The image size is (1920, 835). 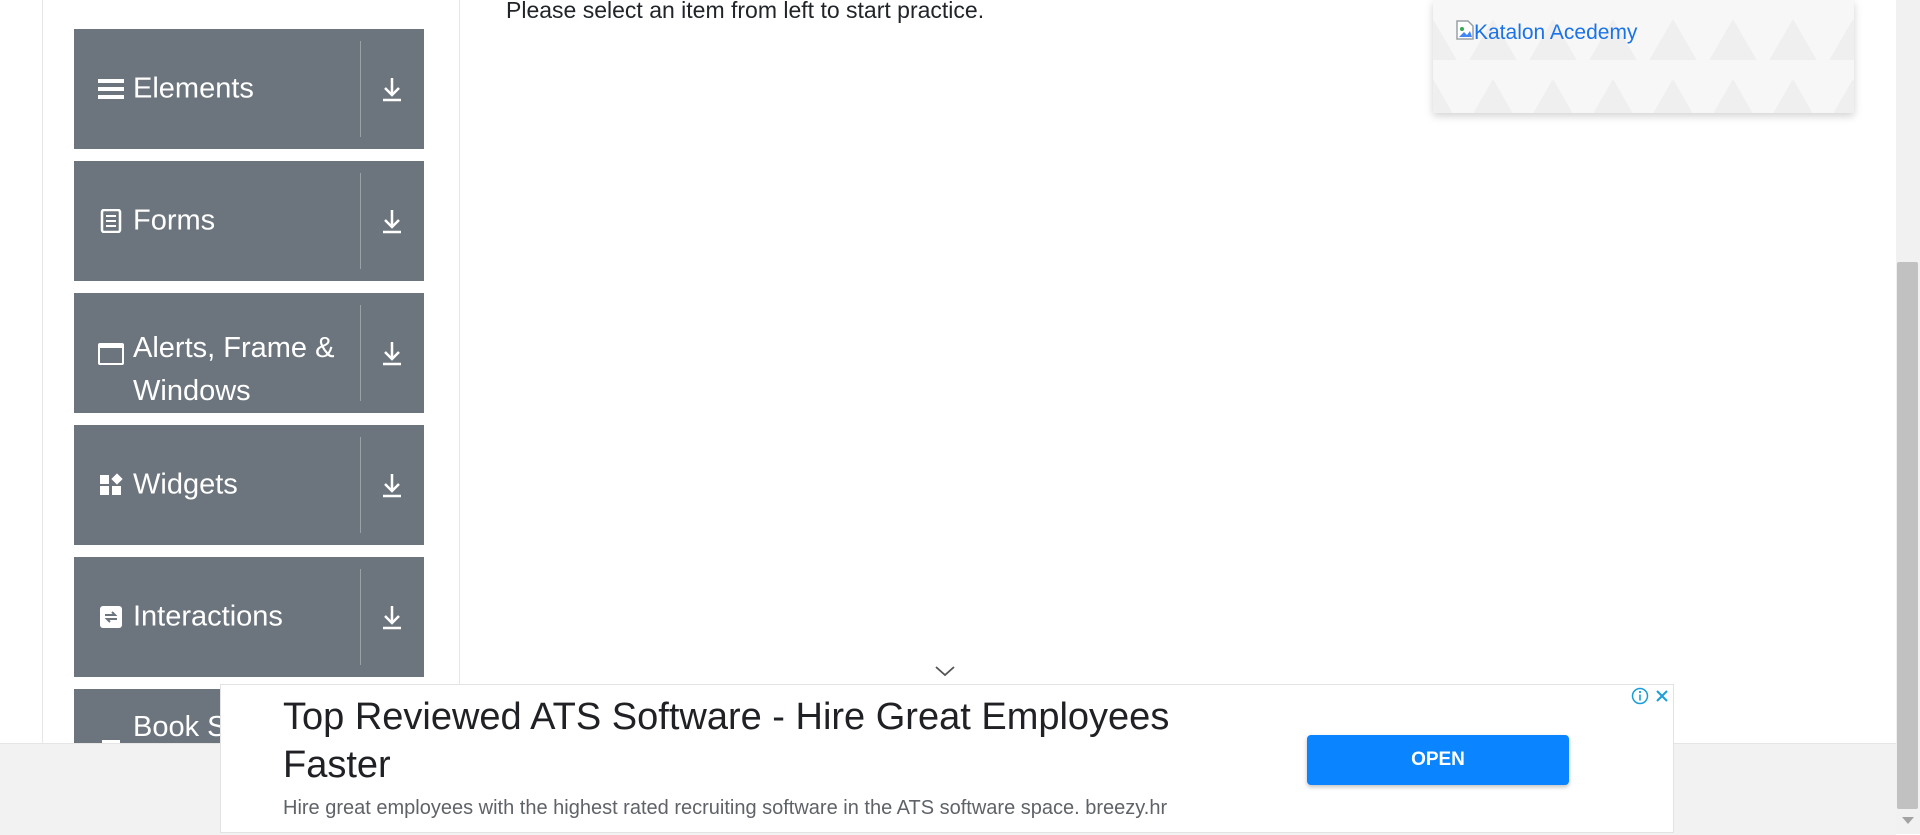 What do you see at coordinates (459, 371) in the screenshot?
I see `sidebar-border` at bounding box center [459, 371].